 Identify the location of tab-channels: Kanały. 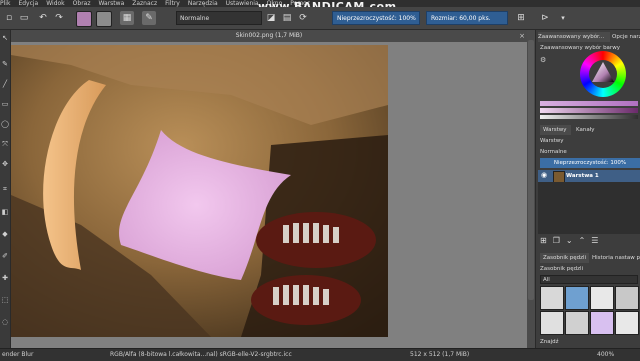
(590, 130).